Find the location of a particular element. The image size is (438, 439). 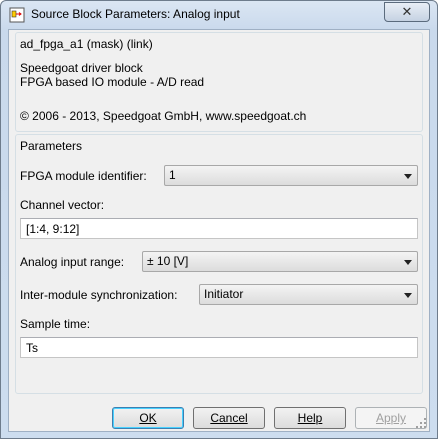

fpga-module-dropdown: 1 is located at coordinates (291, 175).